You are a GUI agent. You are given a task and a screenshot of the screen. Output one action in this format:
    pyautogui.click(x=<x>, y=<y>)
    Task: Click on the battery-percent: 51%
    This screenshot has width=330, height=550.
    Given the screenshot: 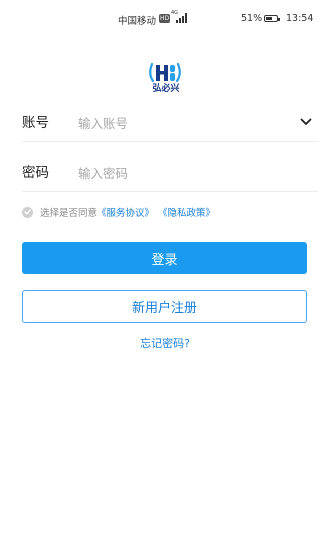 What is the action you would take?
    pyautogui.click(x=252, y=18)
    